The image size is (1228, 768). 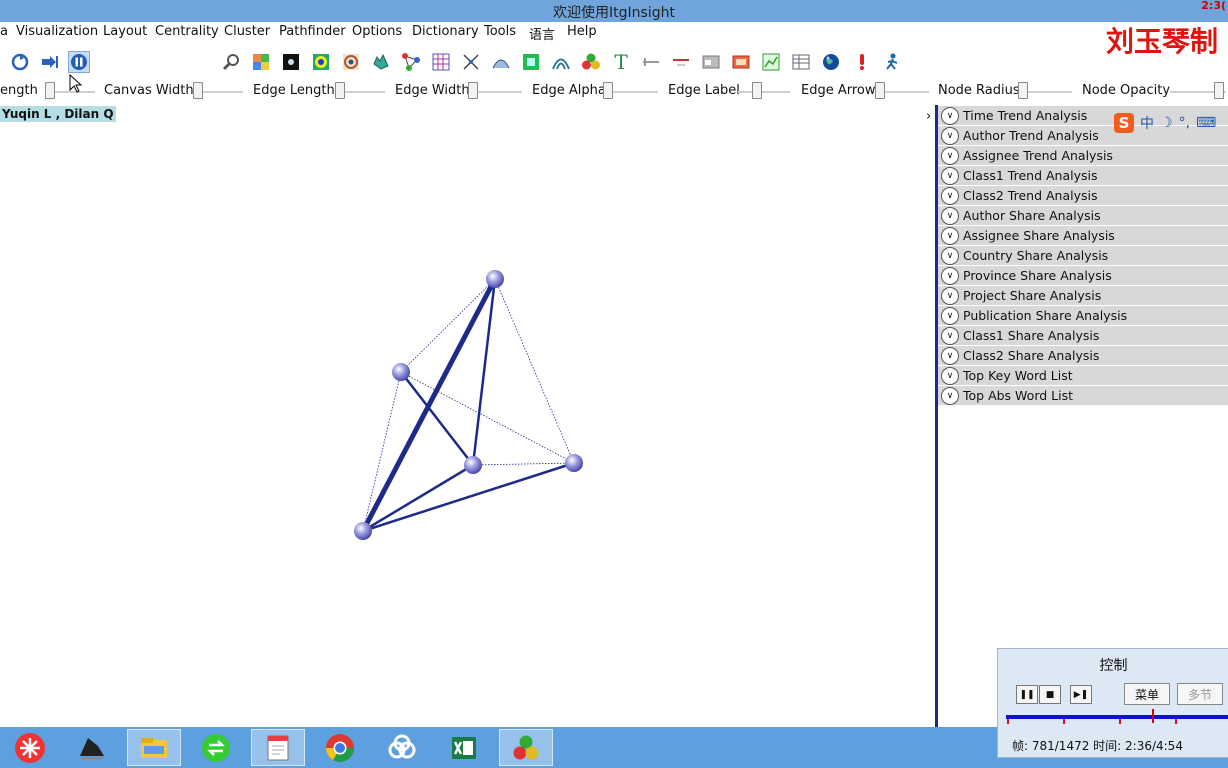 What do you see at coordinates (216, 747) in the screenshot?
I see `sync-icon` at bounding box center [216, 747].